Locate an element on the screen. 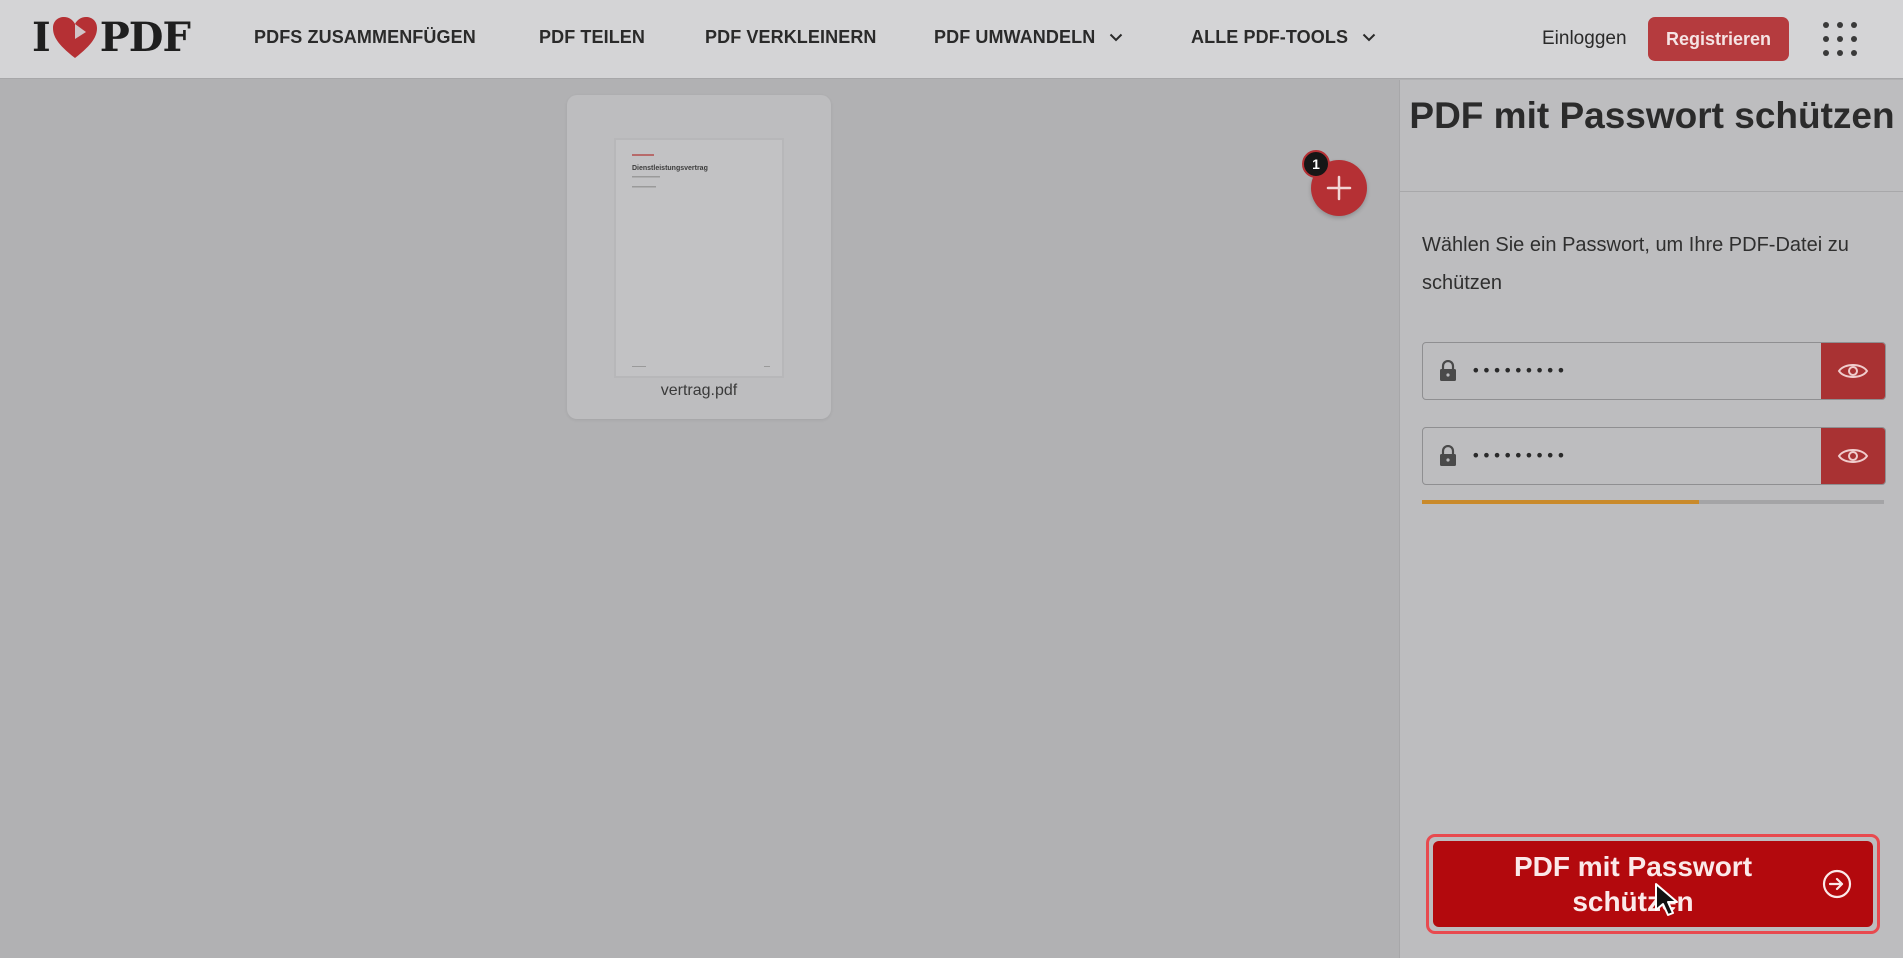  file-count-badge: 1 is located at coordinates (1316, 164).